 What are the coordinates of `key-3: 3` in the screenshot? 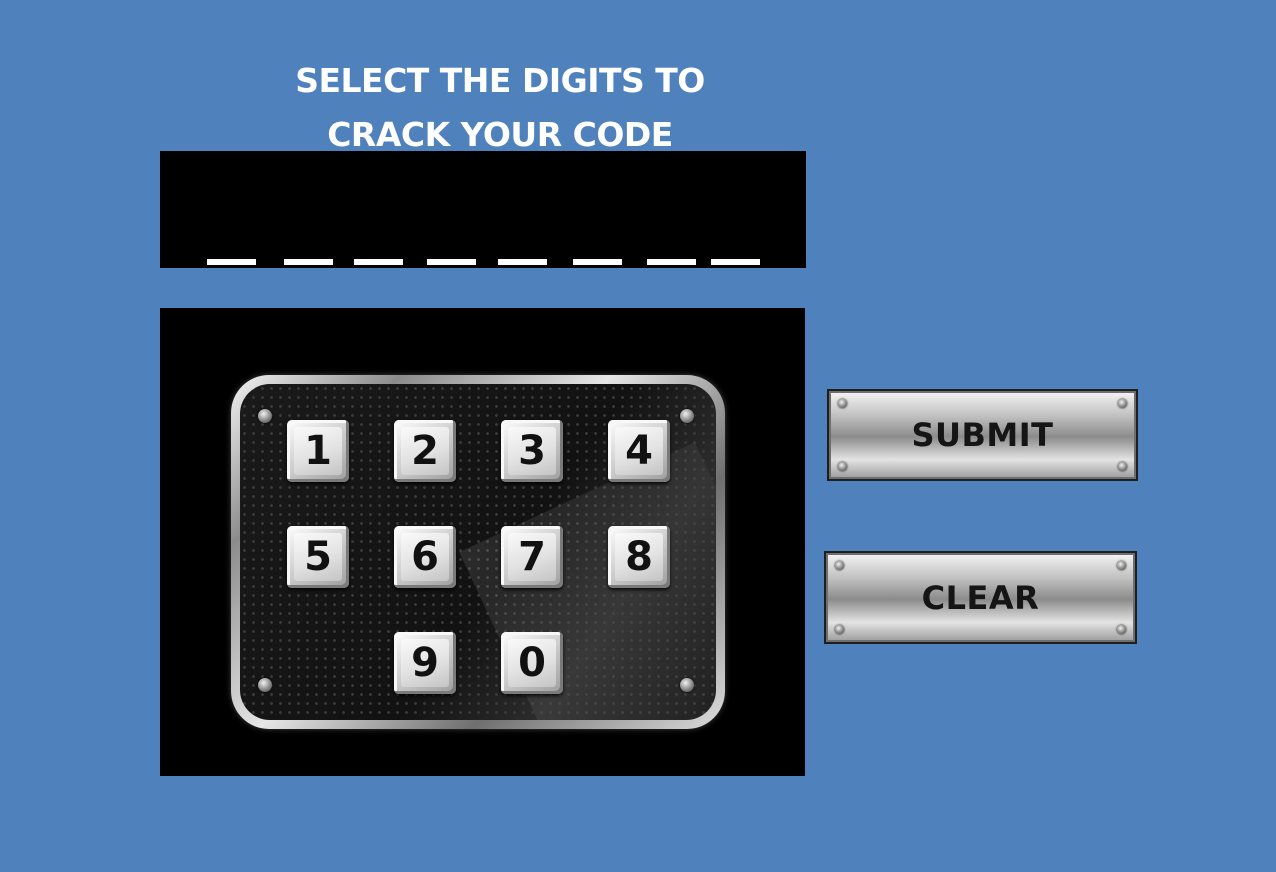 It's located at (532, 451).